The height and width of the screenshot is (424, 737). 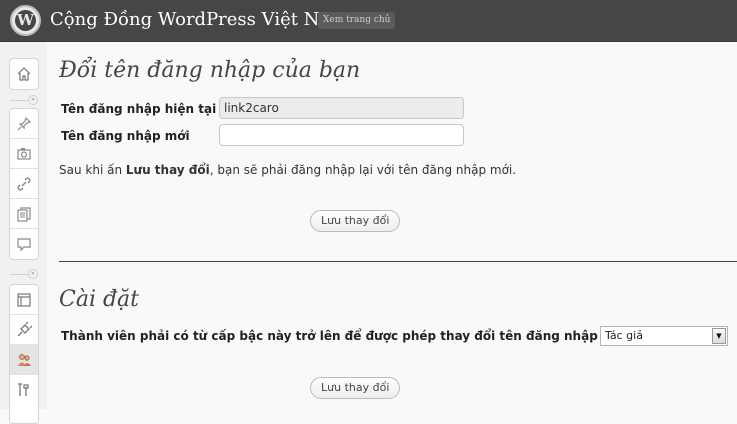 What do you see at coordinates (24, 124) in the screenshot?
I see `pin-icon` at bounding box center [24, 124].